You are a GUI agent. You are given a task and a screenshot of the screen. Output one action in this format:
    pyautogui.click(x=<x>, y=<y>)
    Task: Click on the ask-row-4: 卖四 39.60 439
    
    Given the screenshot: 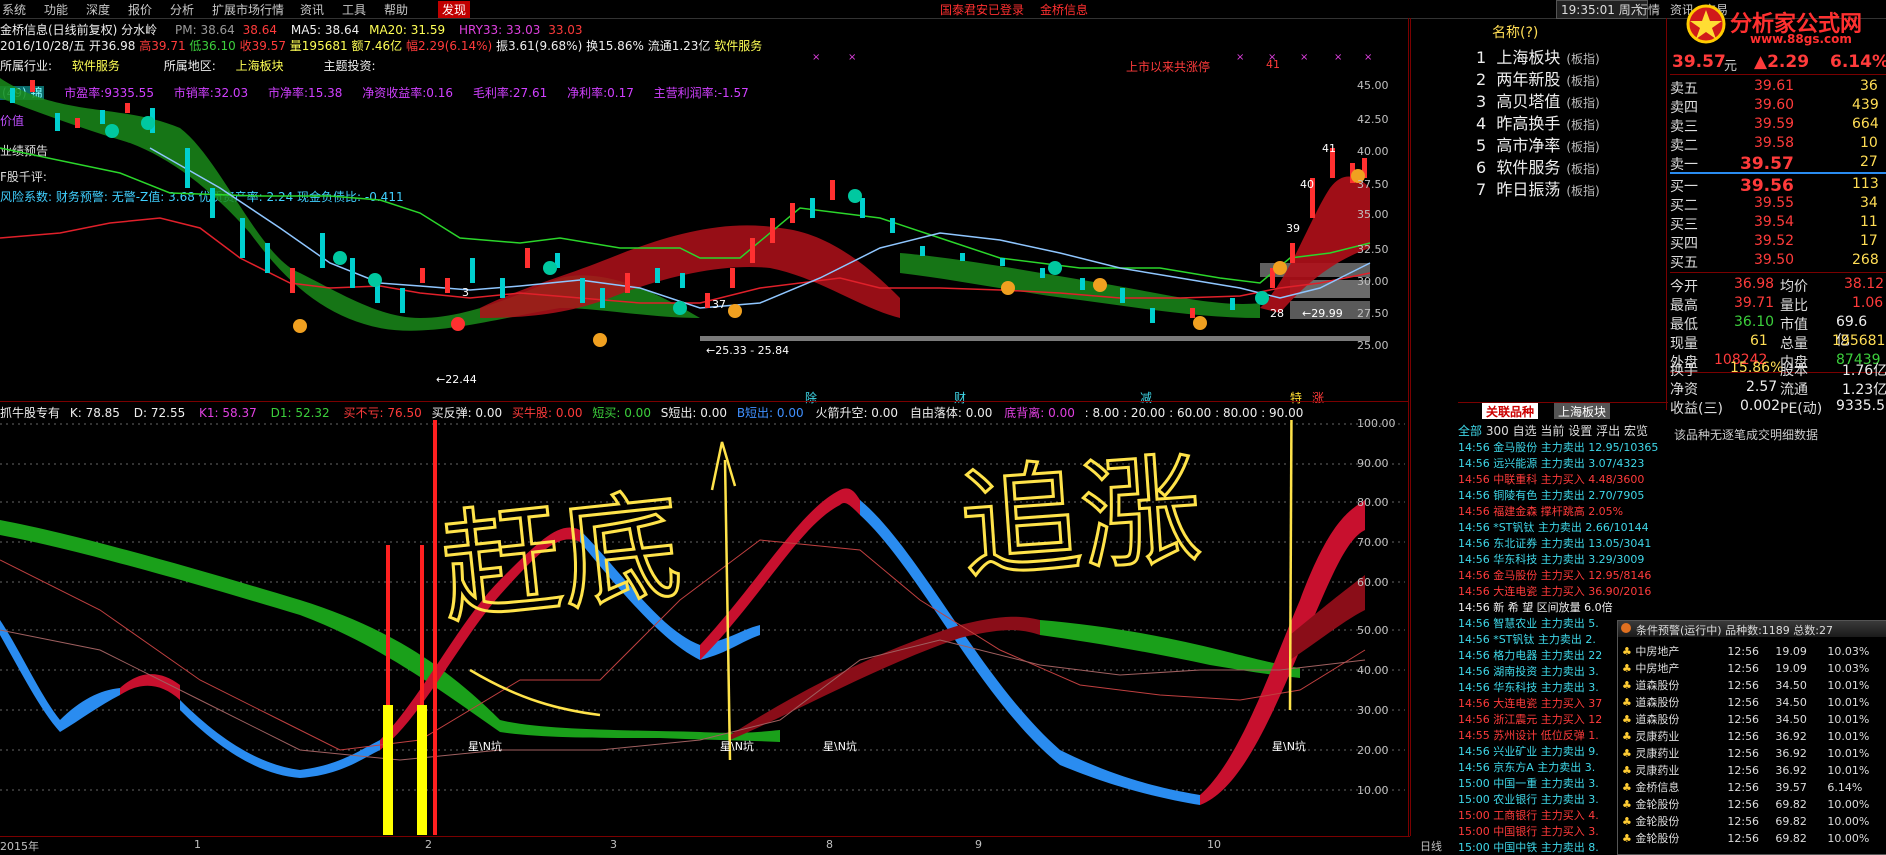 What is the action you would take?
    pyautogui.click(x=1775, y=106)
    